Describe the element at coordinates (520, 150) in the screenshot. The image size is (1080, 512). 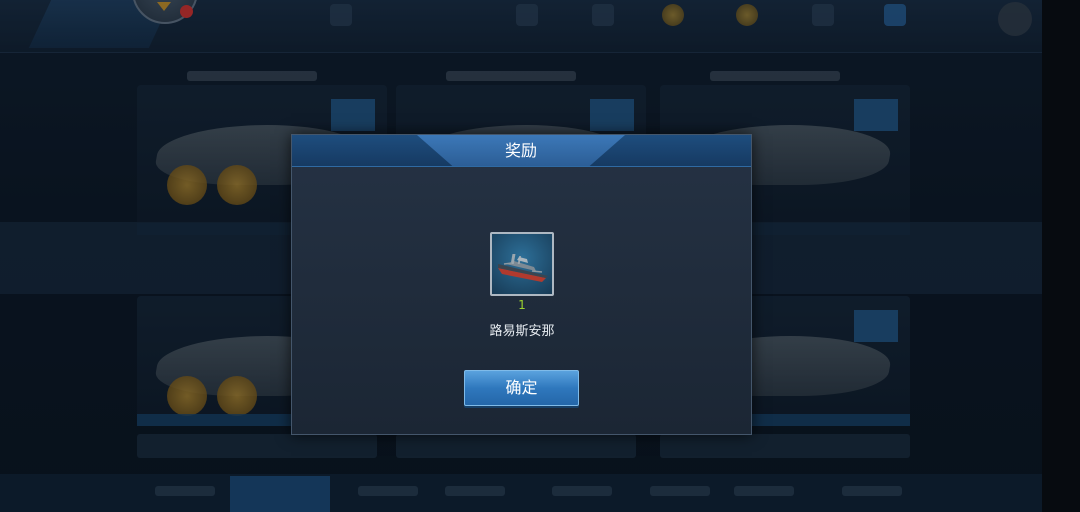
I see `dialog-title: 奖励` at that location.